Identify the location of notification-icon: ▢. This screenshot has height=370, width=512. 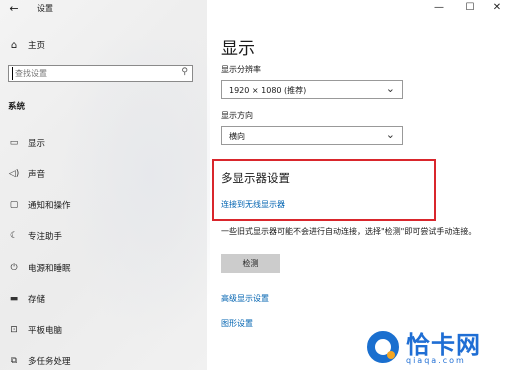
(14, 205).